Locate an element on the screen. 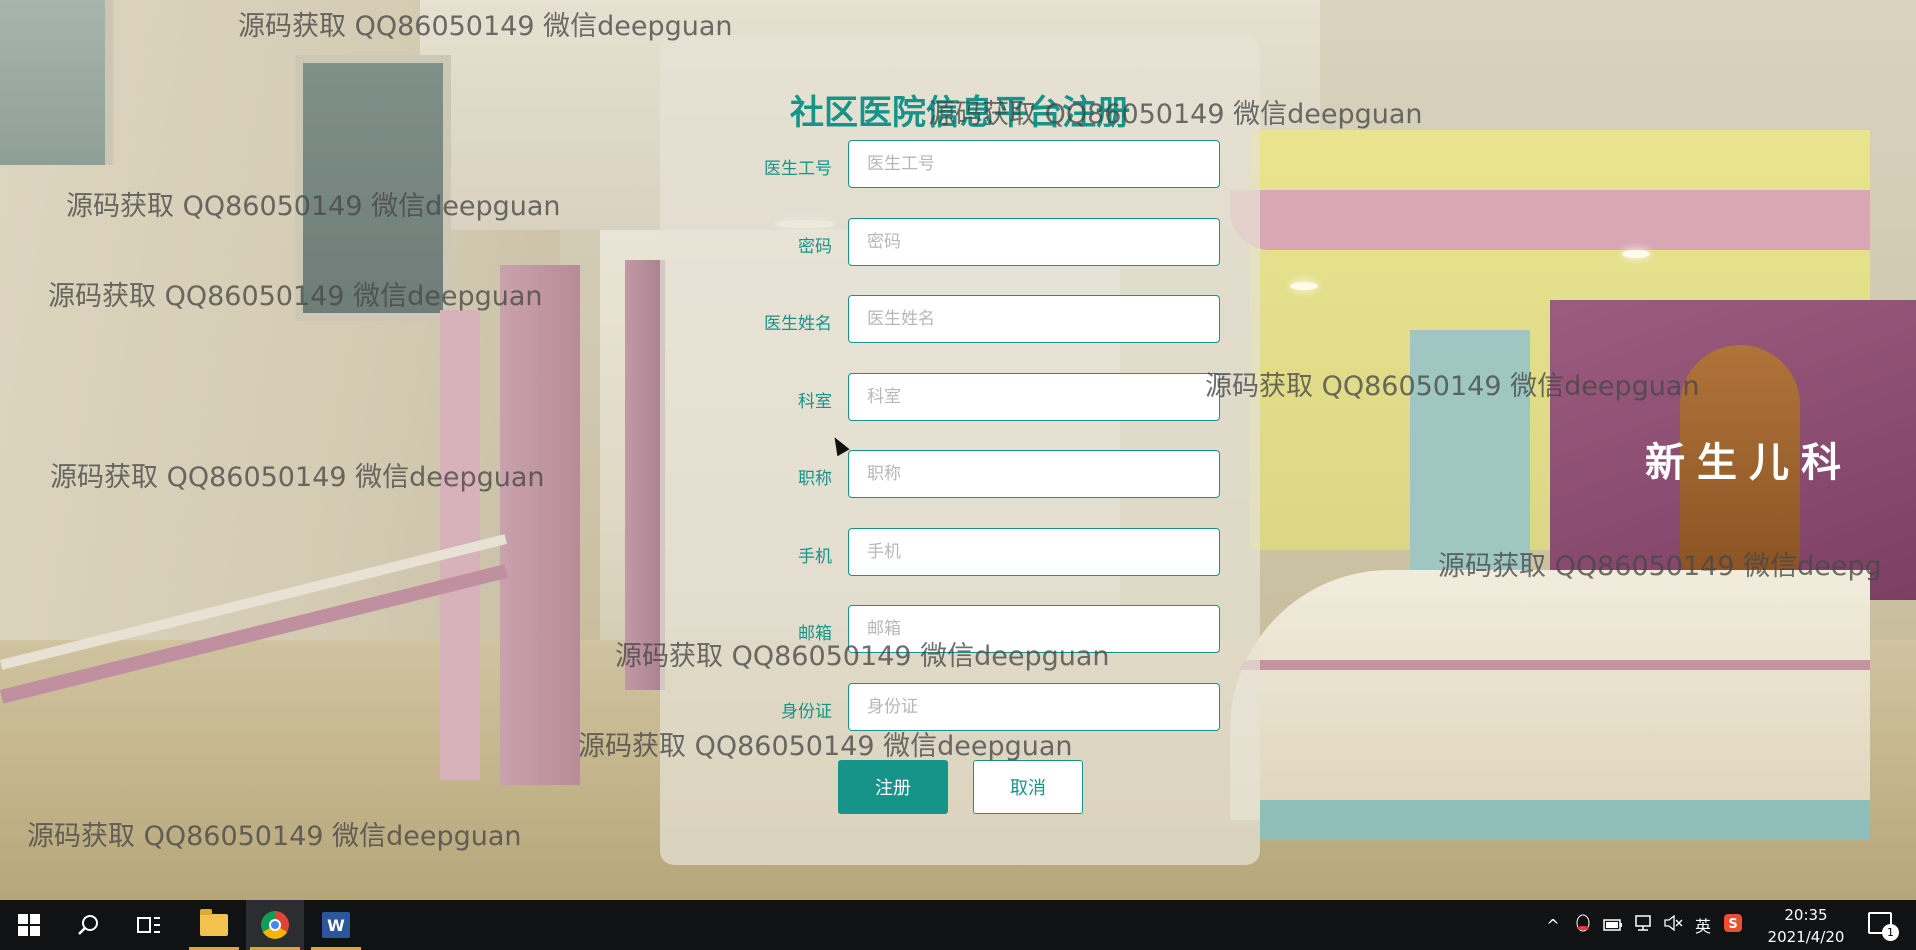  taskbar: W ^ 英 S 20:35 2021/4/20 1 is located at coordinates (958, 925).